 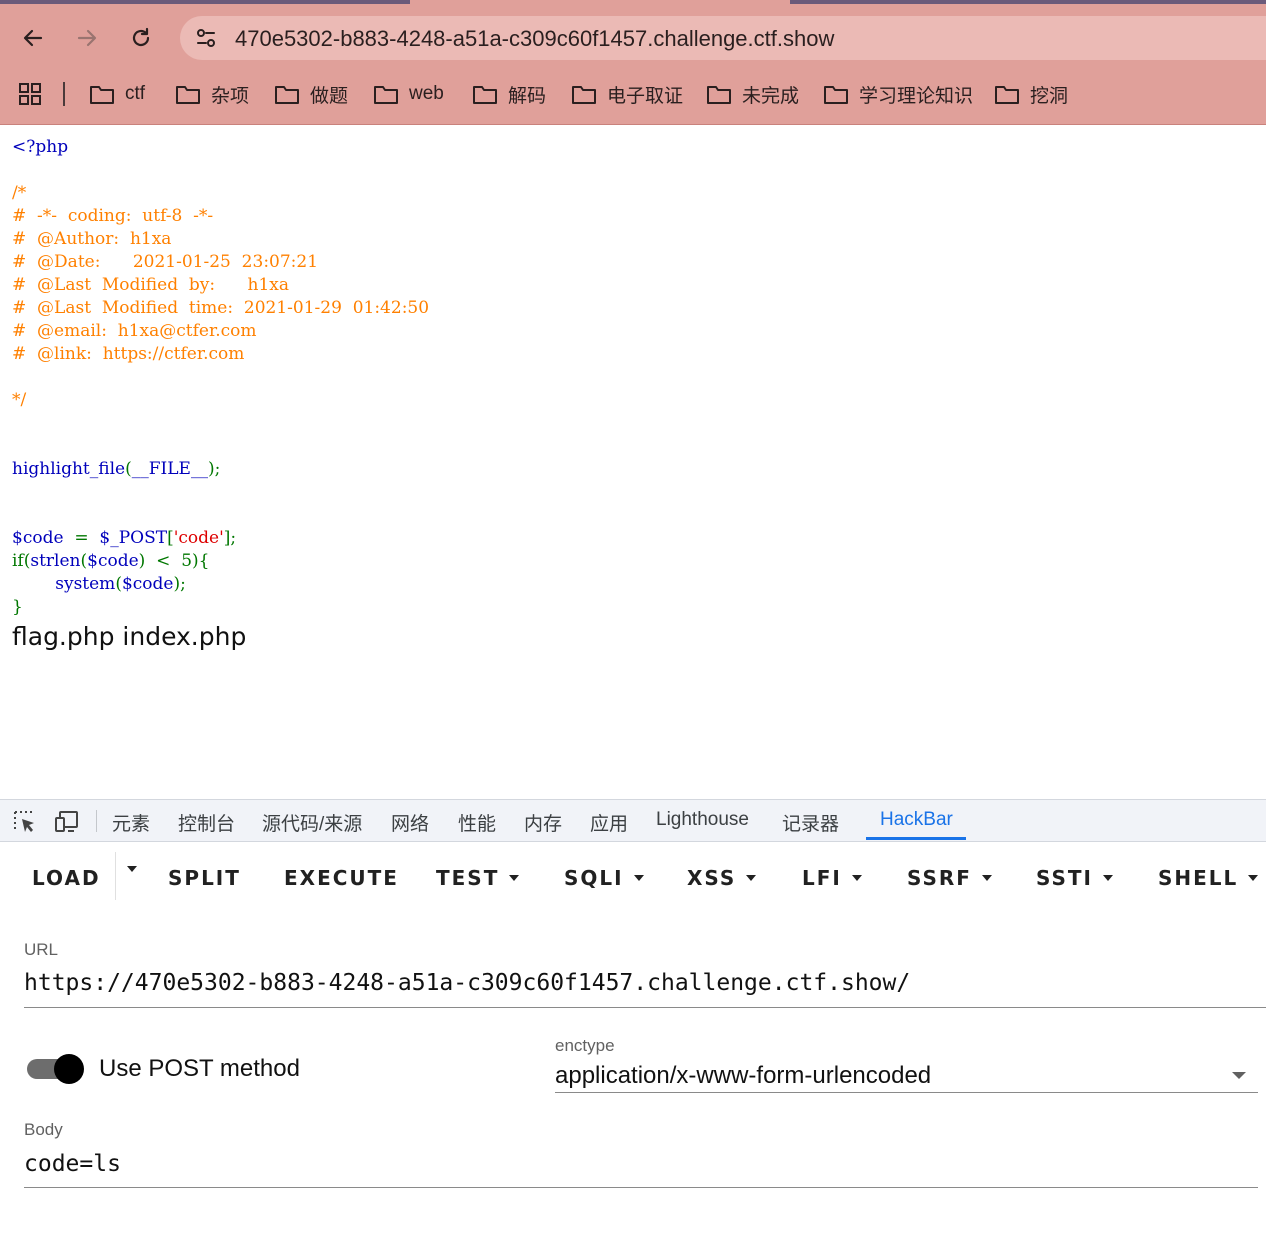 I want to click on tab-recorder: 记录器, so click(x=810, y=822).